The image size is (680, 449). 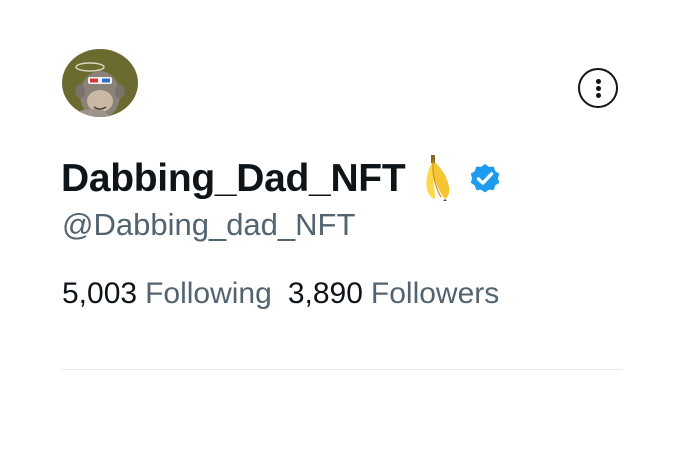 I want to click on more-options-icon, so click(x=598, y=88).